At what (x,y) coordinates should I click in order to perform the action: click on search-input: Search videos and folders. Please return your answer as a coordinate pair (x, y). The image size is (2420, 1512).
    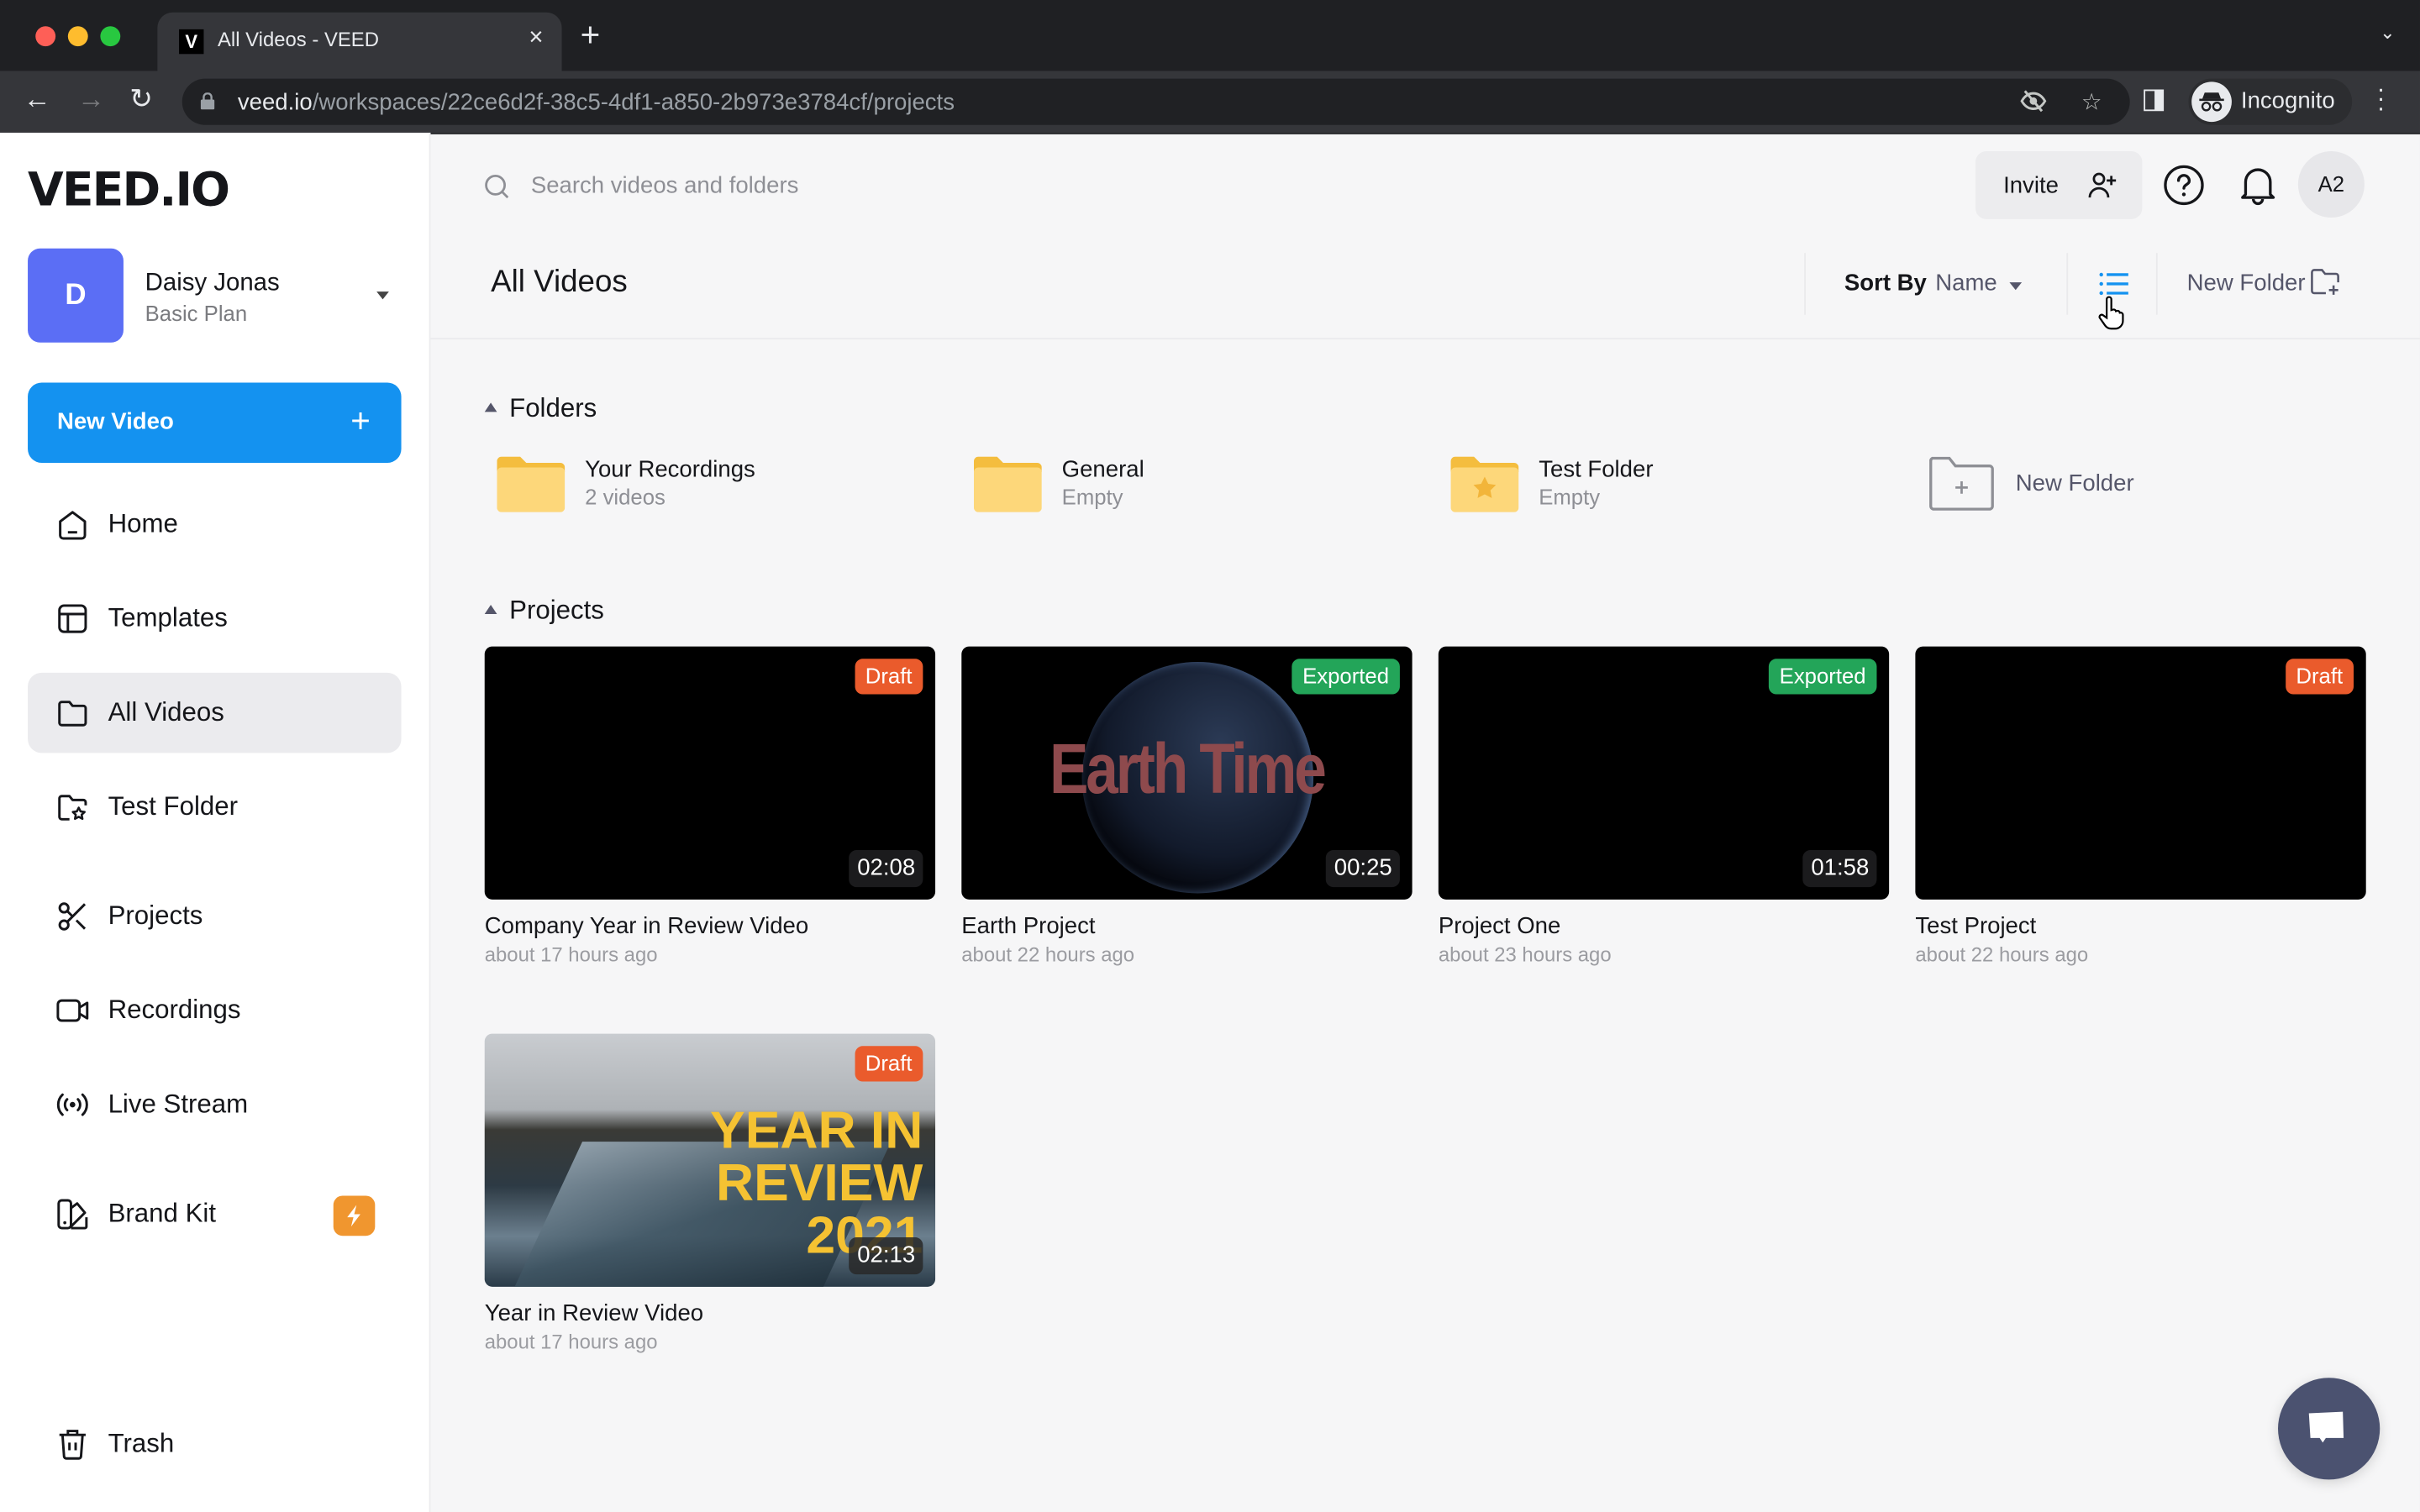
    Looking at the image, I should click on (869, 186).